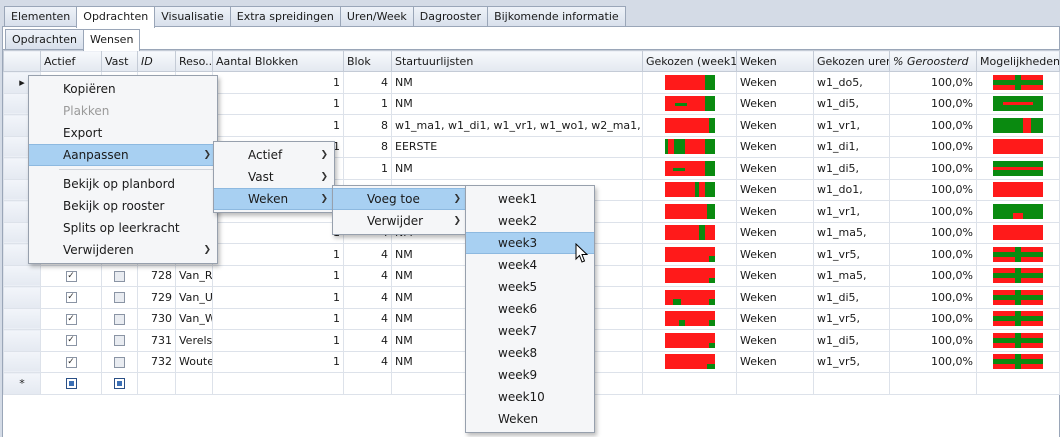 The width and height of the screenshot is (1060, 437). What do you see at coordinates (278, 61) in the screenshot?
I see `column-header: Aantal Blokken` at bounding box center [278, 61].